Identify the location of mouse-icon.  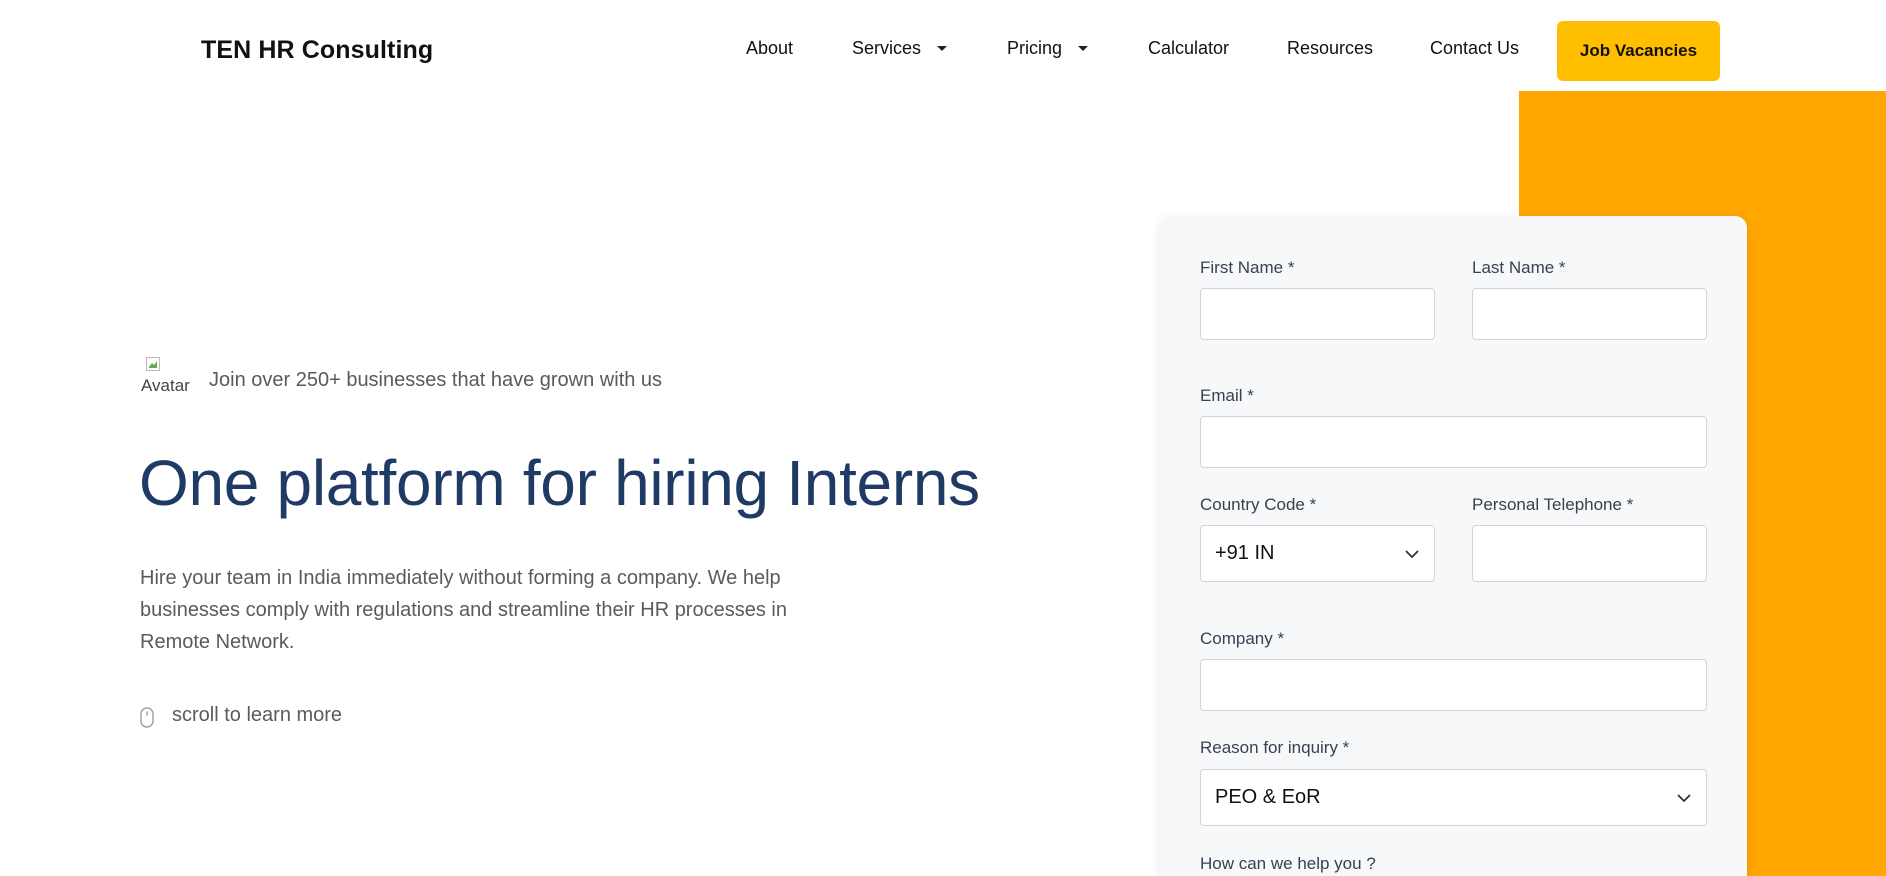
(147, 717).